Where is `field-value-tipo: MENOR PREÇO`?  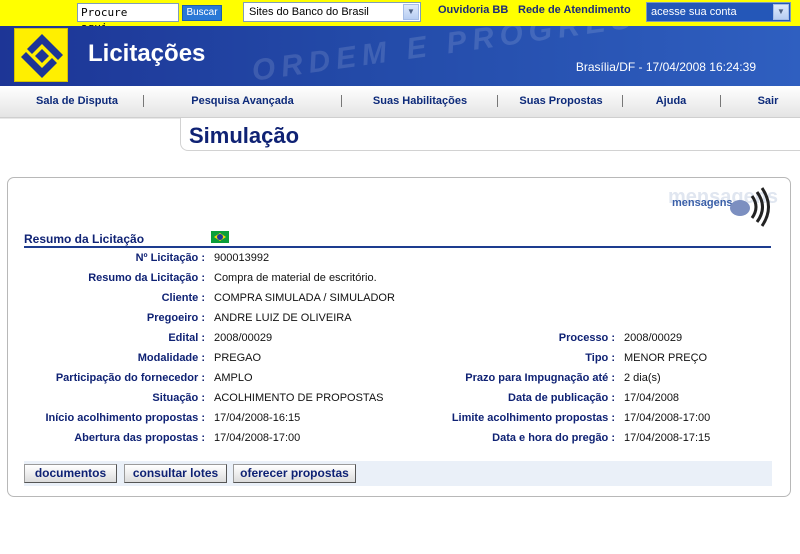
field-value-tipo: MENOR PREÇO is located at coordinates (666, 358).